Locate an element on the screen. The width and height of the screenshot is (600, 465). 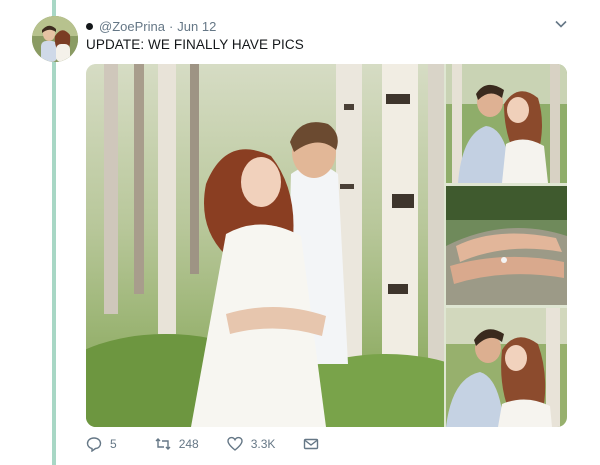
avatar is located at coordinates (55, 39).